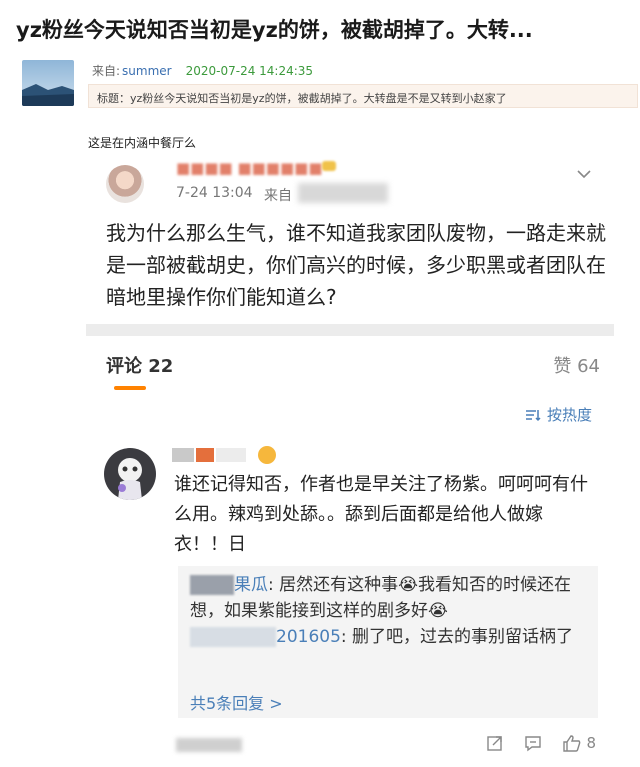  I want to click on commenter-avatar, so click(130, 474).